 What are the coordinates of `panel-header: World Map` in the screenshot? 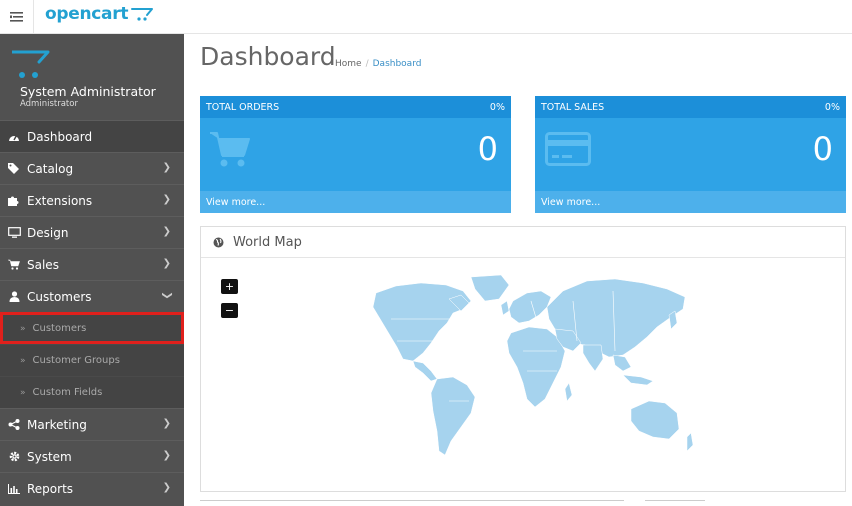 It's located at (523, 242).